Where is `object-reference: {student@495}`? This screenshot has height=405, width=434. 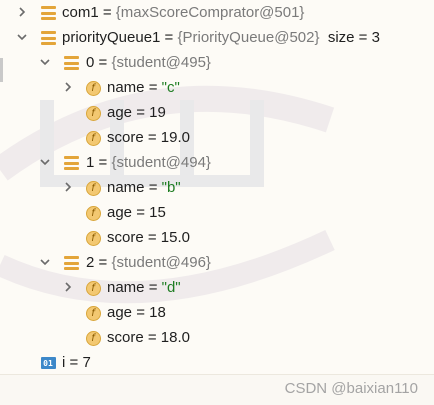 object-reference: {student@495} is located at coordinates (161, 62).